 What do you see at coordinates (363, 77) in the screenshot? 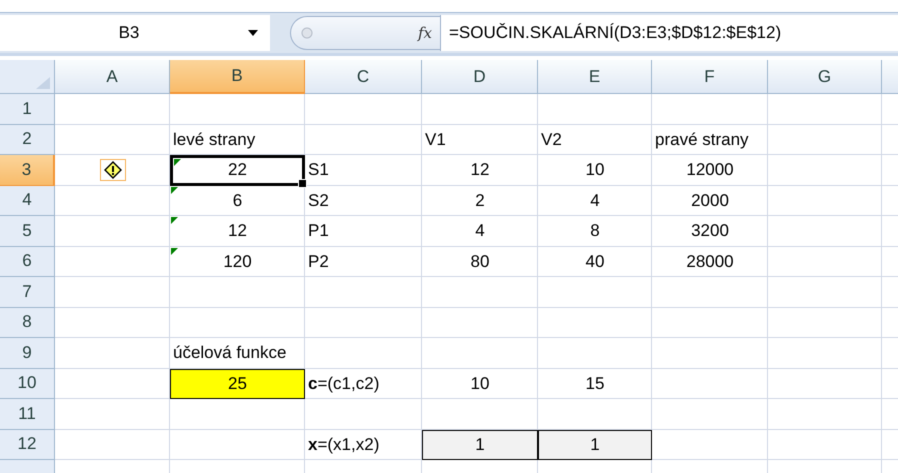
I see `column-header: C` at bounding box center [363, 77].